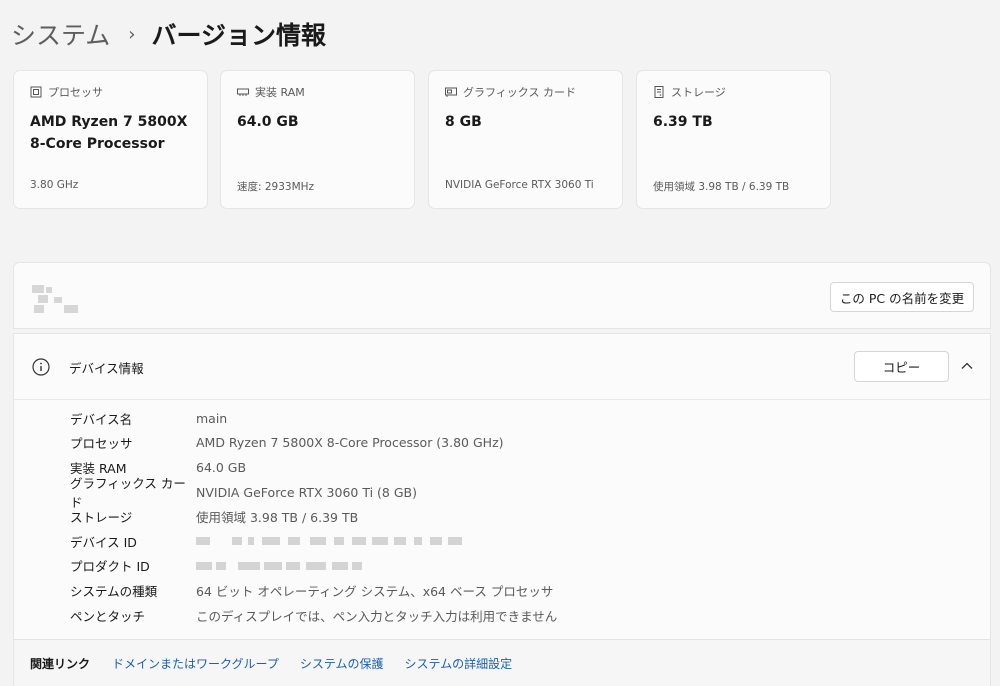 Image resolution: width=1000 pixels, height=686 pixels. I want to click on pc-name-redacted, so click(57, 299).